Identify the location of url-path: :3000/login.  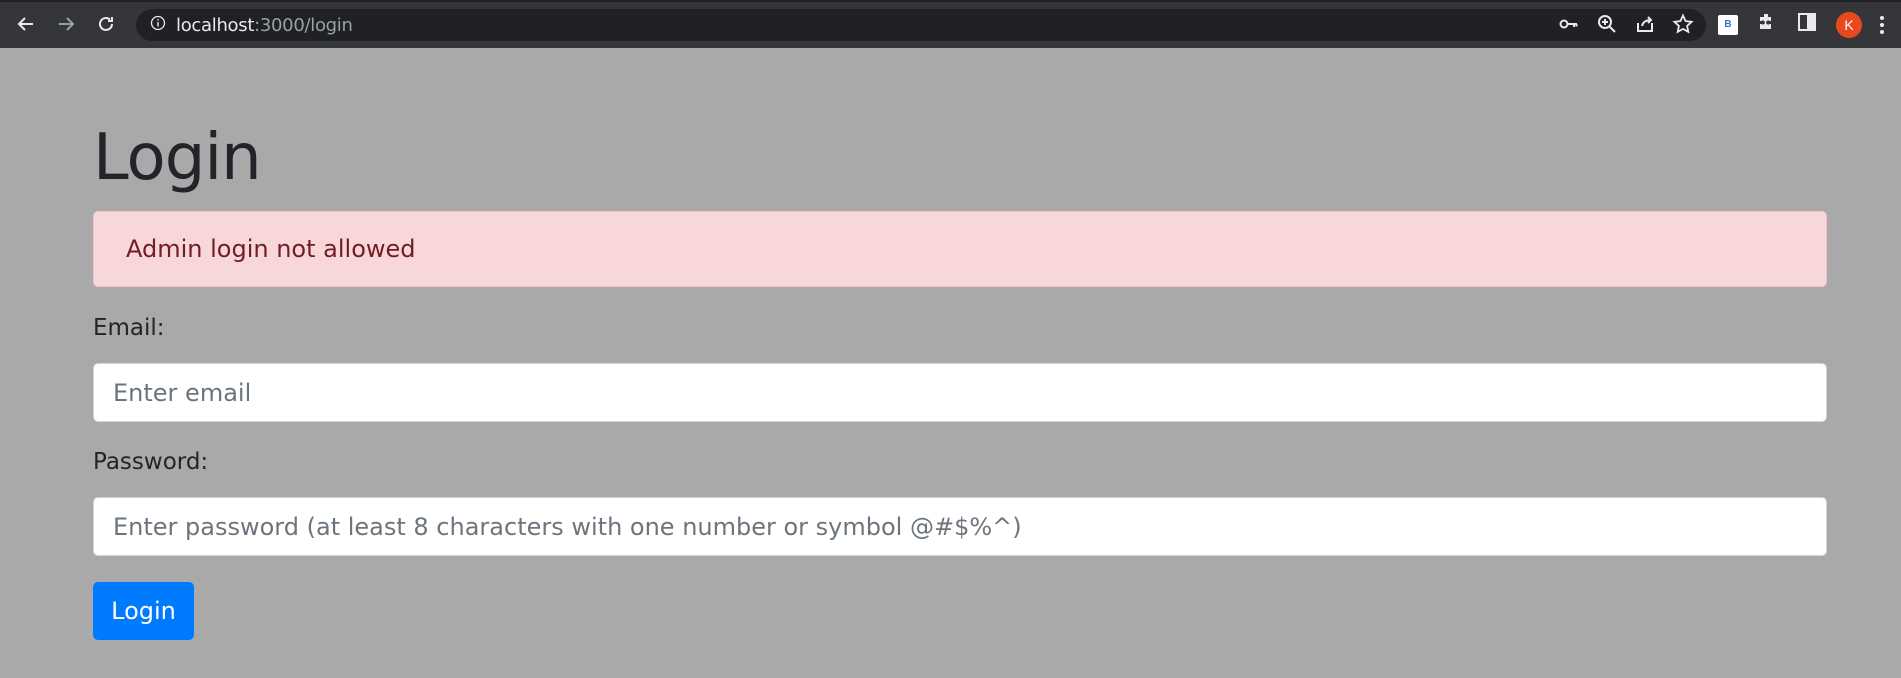
(303, 25).